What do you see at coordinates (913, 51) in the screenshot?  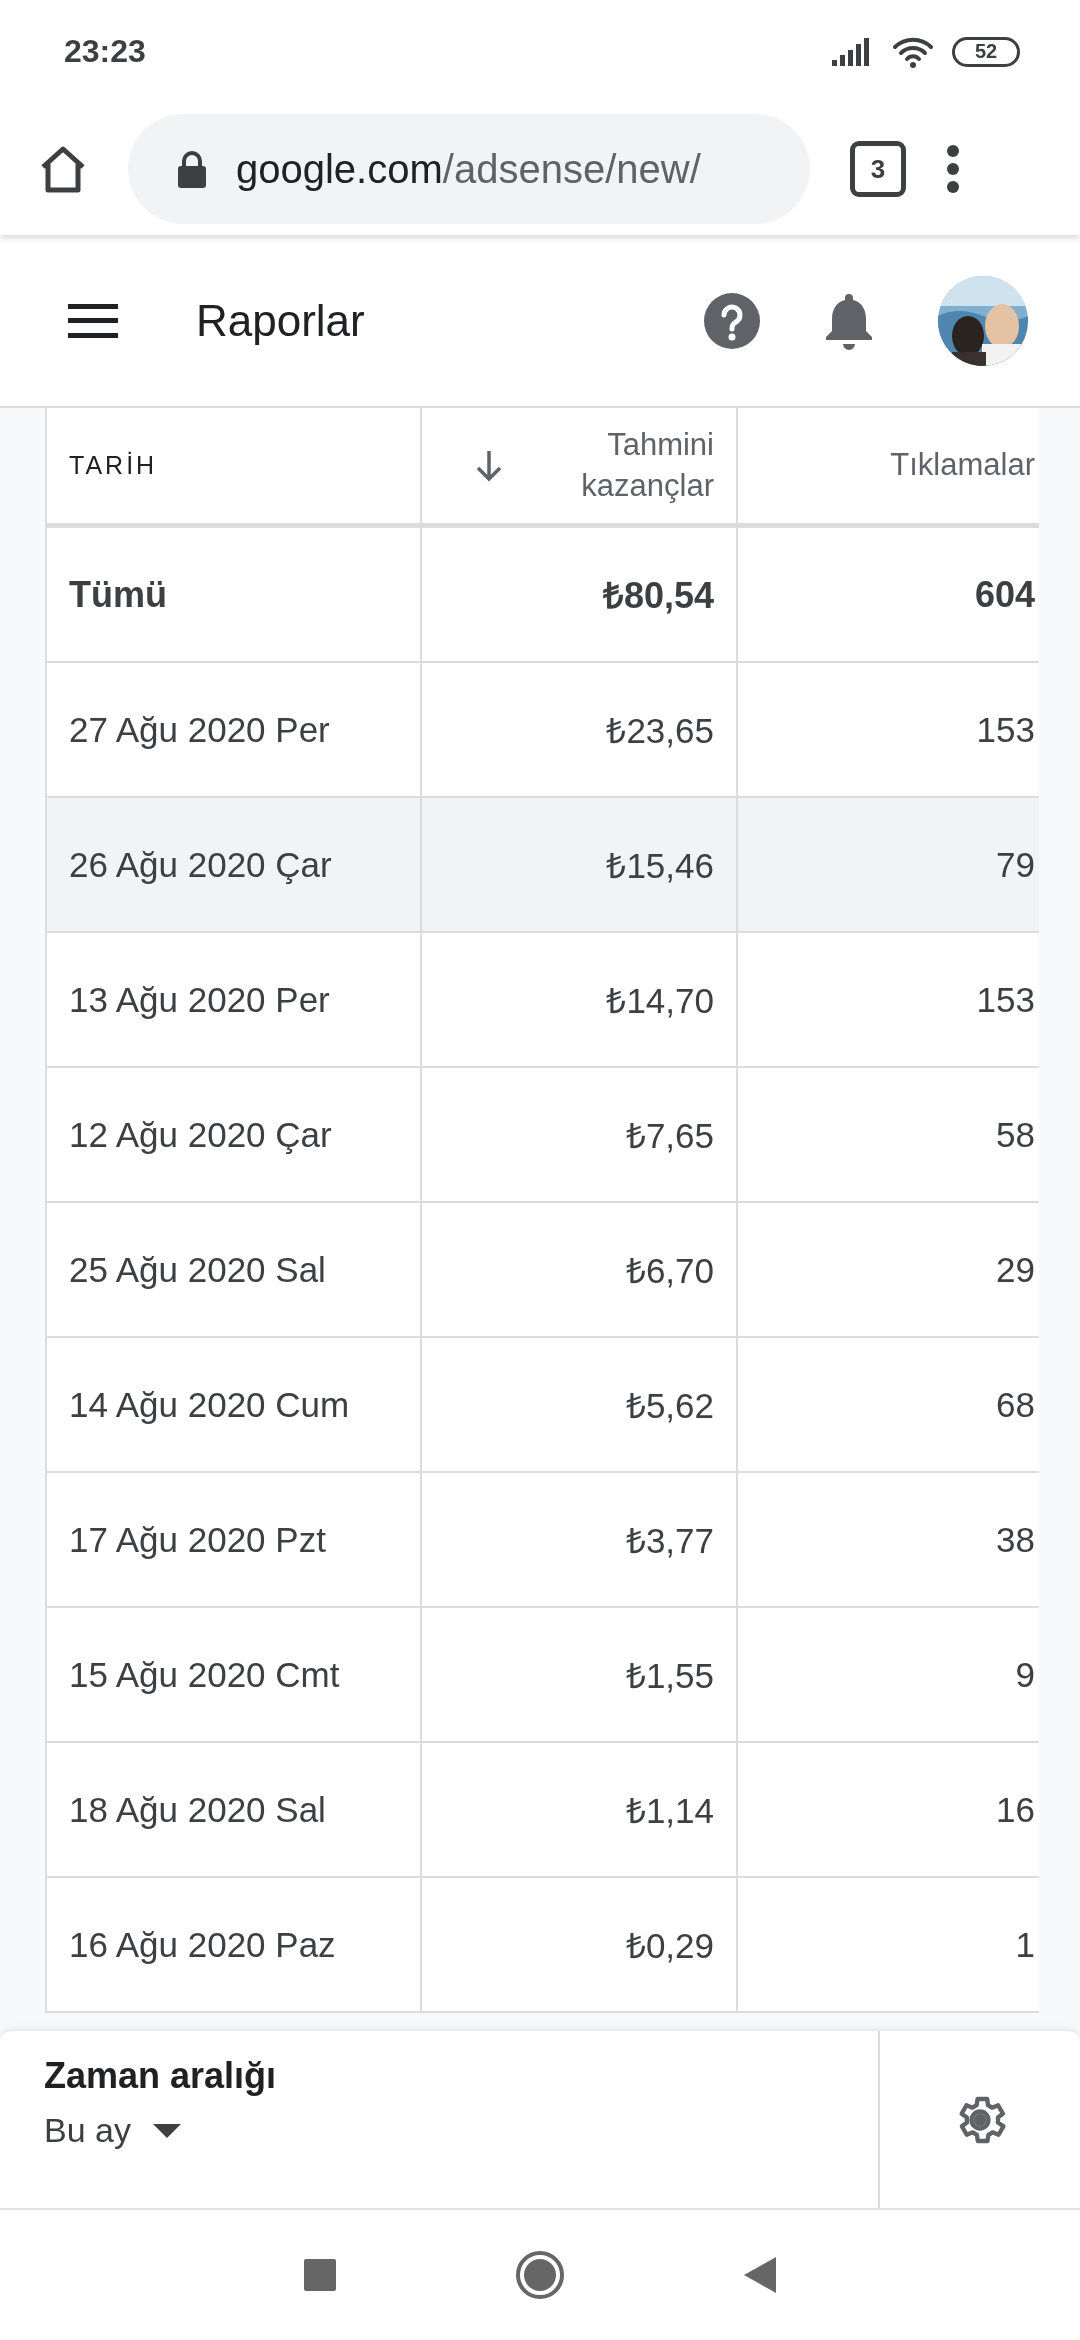 I see `wifi-icon` at bounding box center [913, 51].